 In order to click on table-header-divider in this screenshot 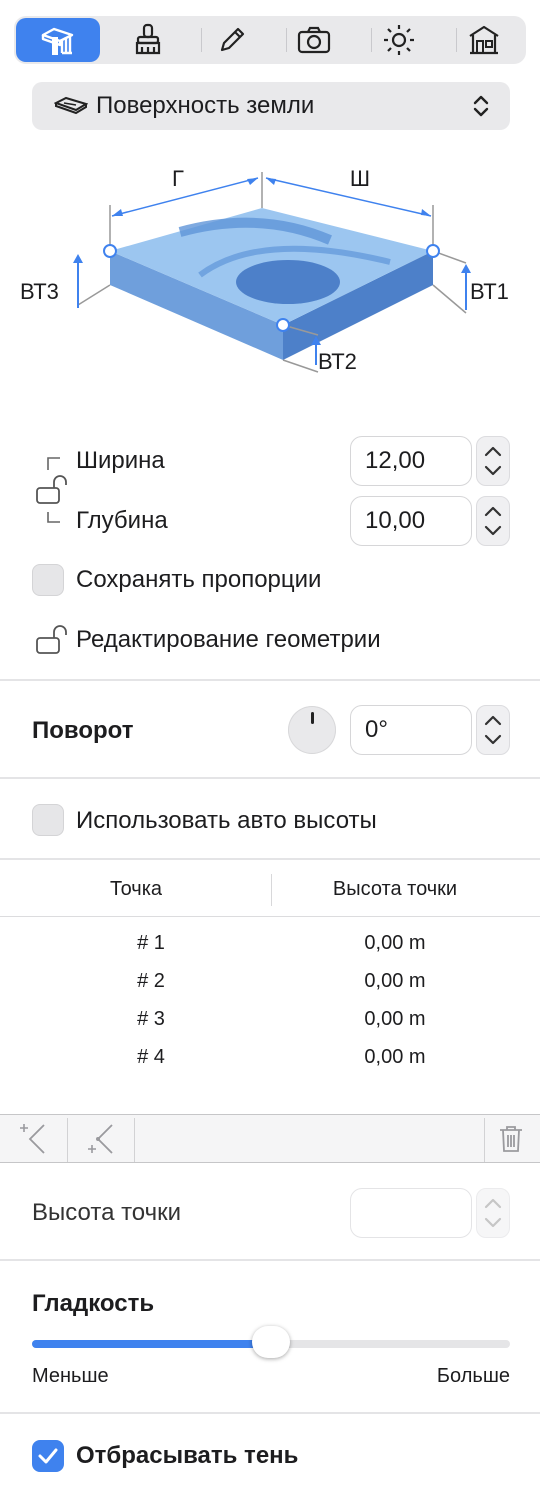, I will do `click(270, 916)`.